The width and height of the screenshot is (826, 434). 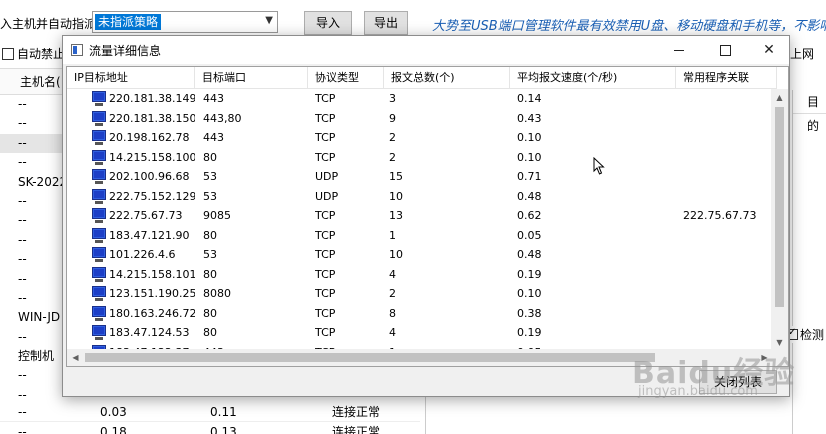 I want to click on right-panel: 目的, so click(x=809, y=262).